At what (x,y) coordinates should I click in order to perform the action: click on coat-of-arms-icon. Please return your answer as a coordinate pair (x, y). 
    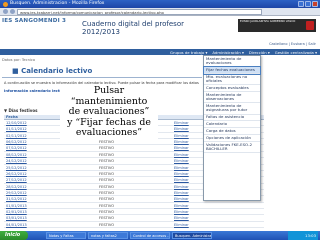
    Looking at the image, I should click on (310, 25).